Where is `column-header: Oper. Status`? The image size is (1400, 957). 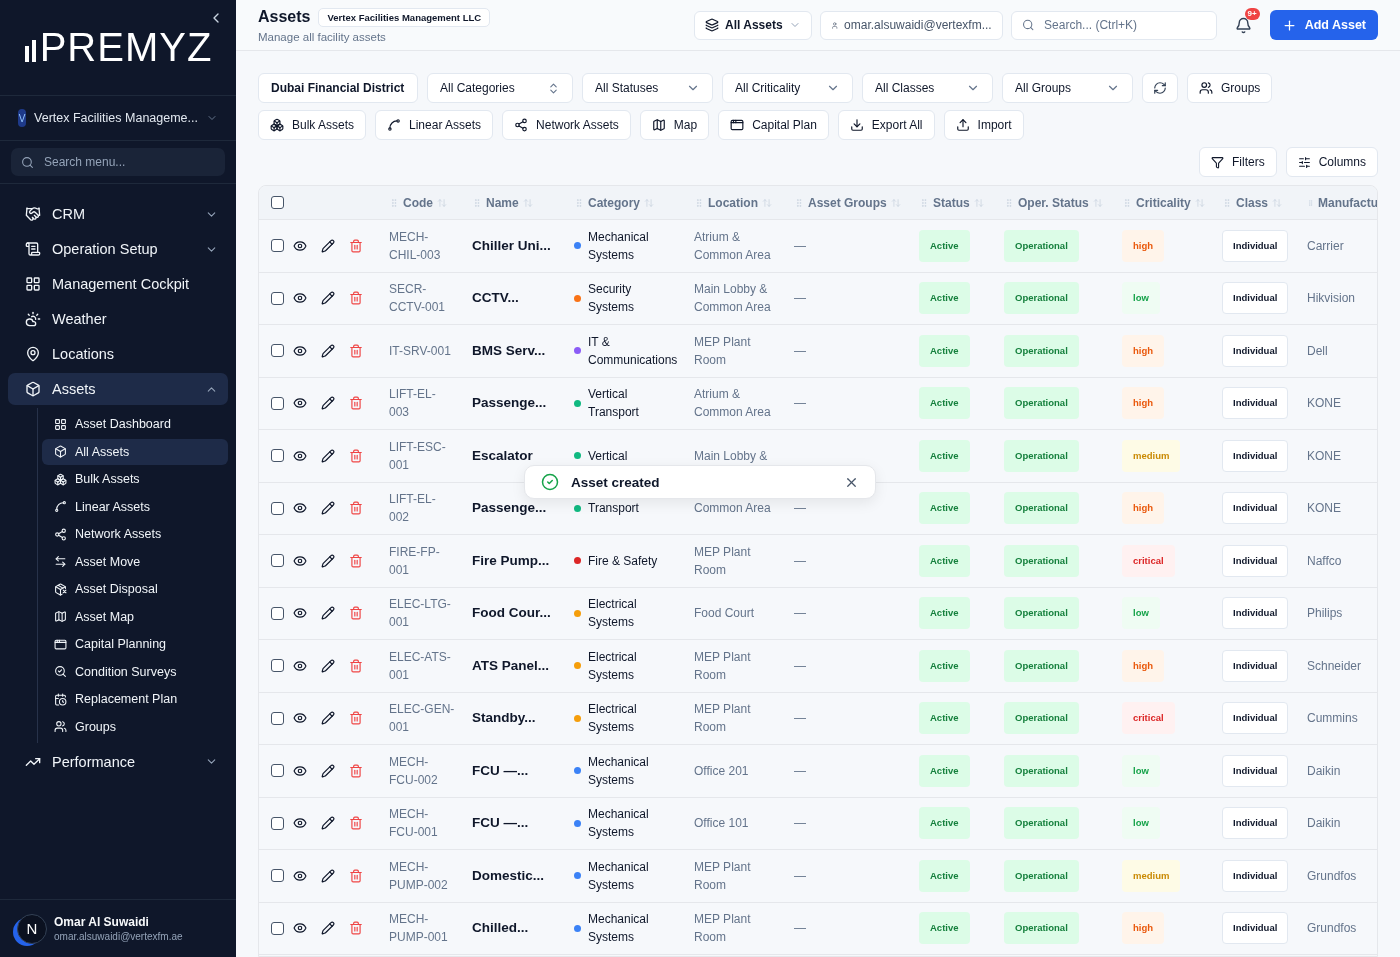
column-header: Oper. Status is located at coordinates (1055, 203).